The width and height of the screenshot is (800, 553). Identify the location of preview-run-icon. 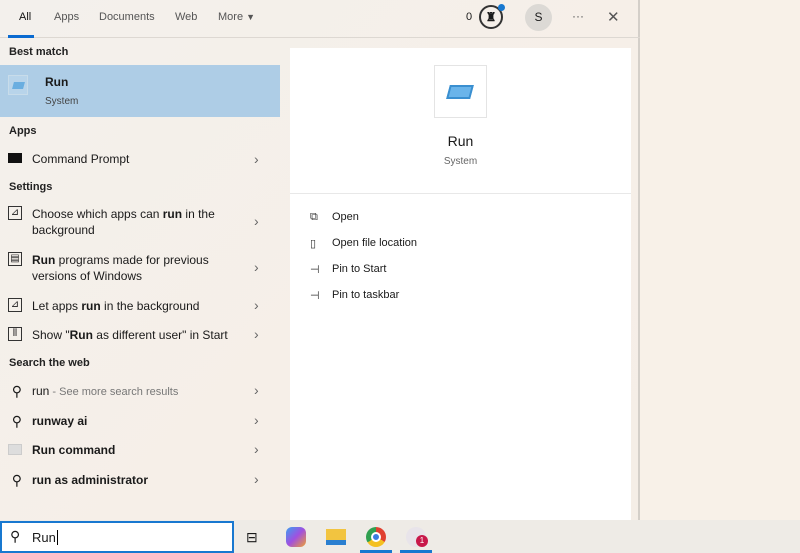
(460, 91).